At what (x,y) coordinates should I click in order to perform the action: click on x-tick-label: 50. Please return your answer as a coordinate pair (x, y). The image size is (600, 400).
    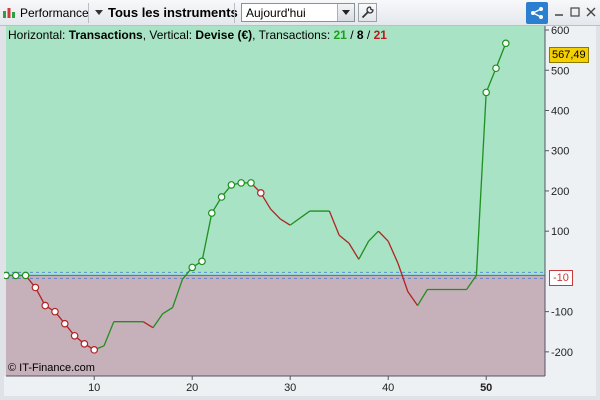
    Looking at the image, I should click on (486, 388).